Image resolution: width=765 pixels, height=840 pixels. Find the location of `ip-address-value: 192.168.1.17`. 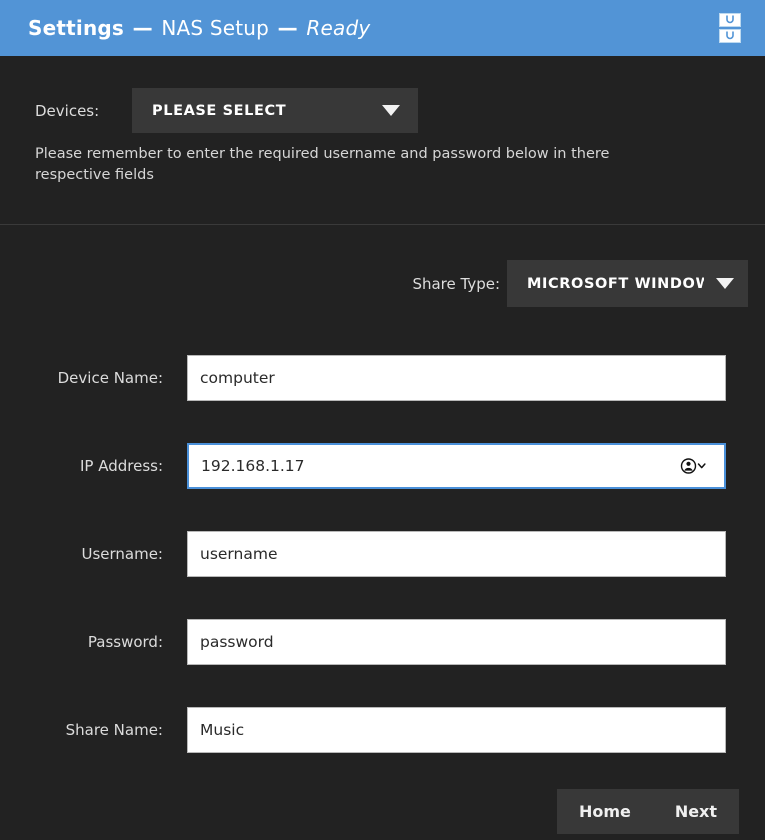

ip-address-value: 192.168.1.17 is located at coordinates (253, 466).